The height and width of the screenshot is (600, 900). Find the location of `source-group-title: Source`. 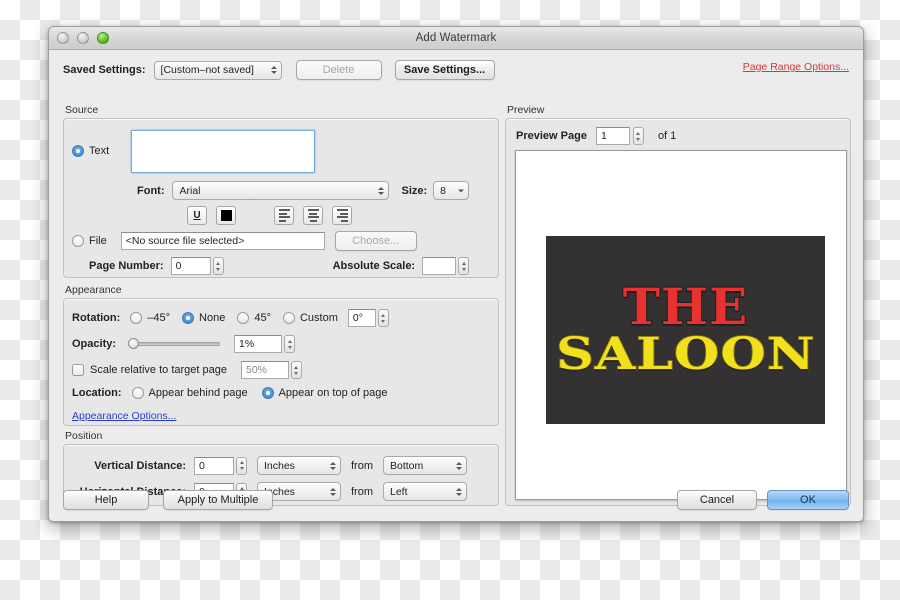

source-group-title: Source is located at coordinates (82, 110).